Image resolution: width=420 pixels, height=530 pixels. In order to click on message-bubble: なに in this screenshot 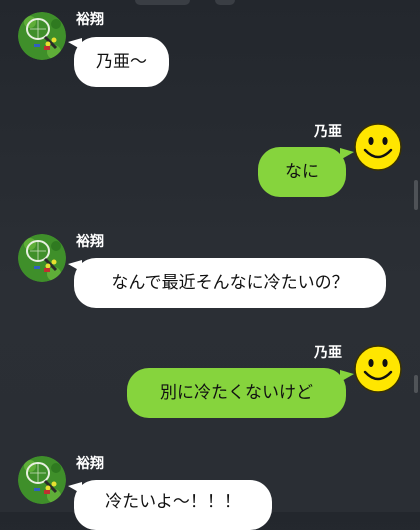, I will do `click(302, 172)`.